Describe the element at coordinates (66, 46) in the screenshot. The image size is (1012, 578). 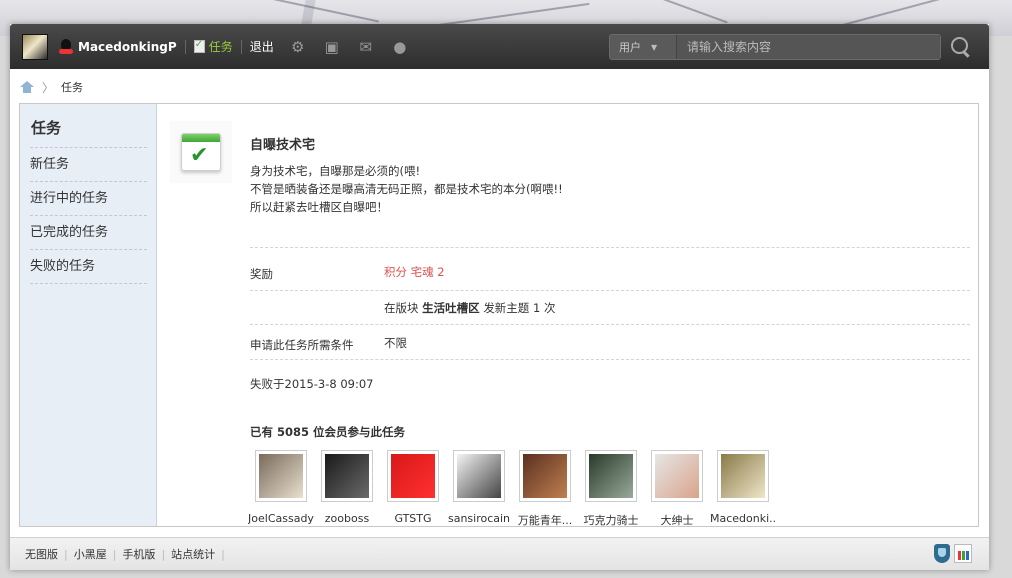
I see `qq-icon` at that location.